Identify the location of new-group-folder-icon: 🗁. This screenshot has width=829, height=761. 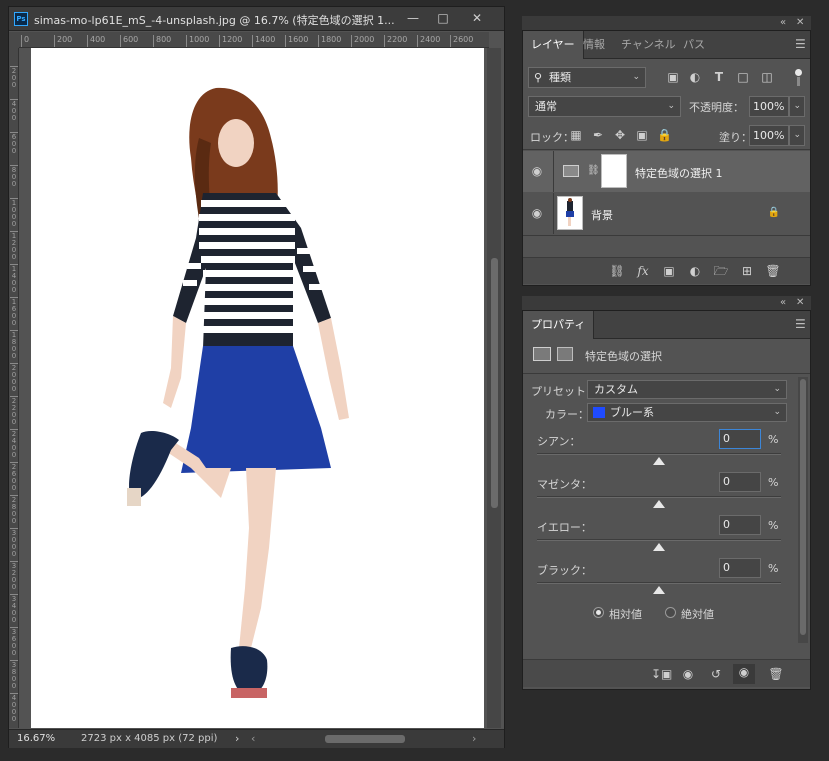
(721, 271).